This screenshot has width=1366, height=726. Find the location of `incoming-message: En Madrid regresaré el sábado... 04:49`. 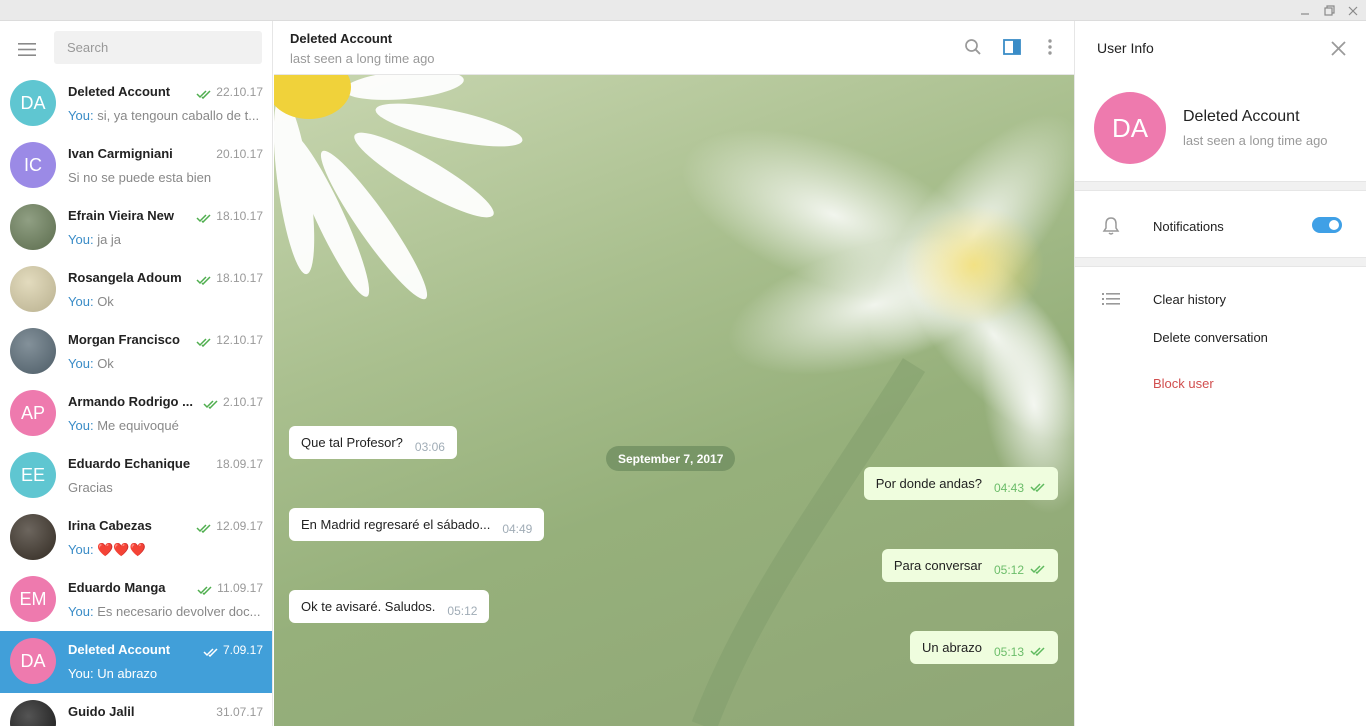

incoming-message: En Madrid regresaré el sábado... 04:49 is located at coordinates (417, 524).